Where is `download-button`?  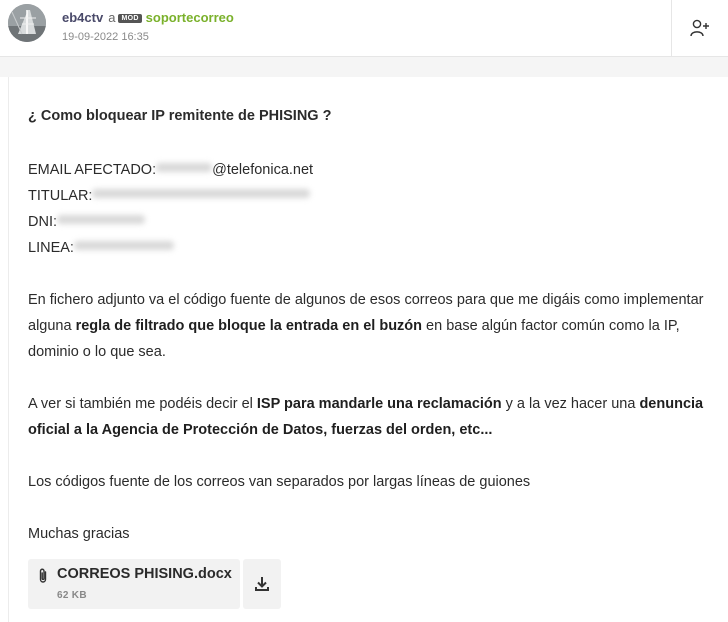
download-button is located at coordinates (262, 584).